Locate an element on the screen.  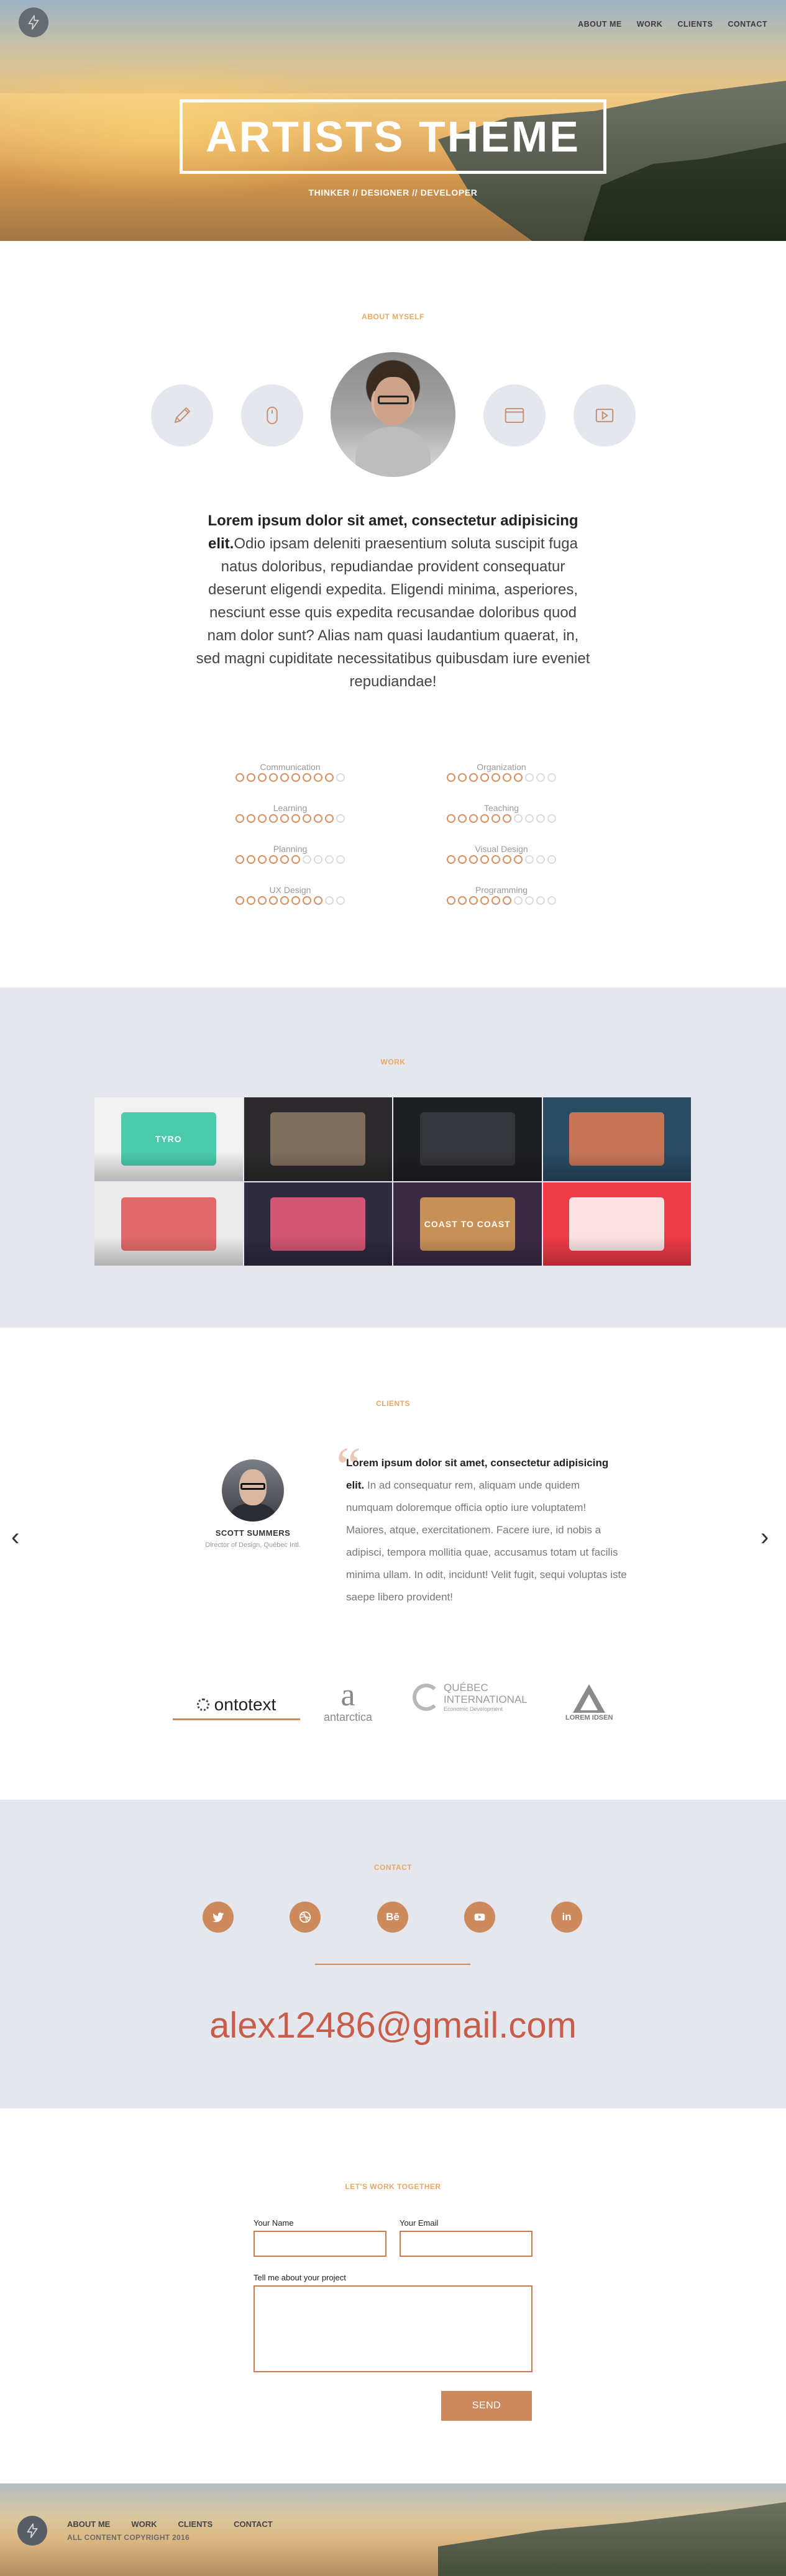
tile-caption: COAST TO COAST is located at coordinates (467, 1223).